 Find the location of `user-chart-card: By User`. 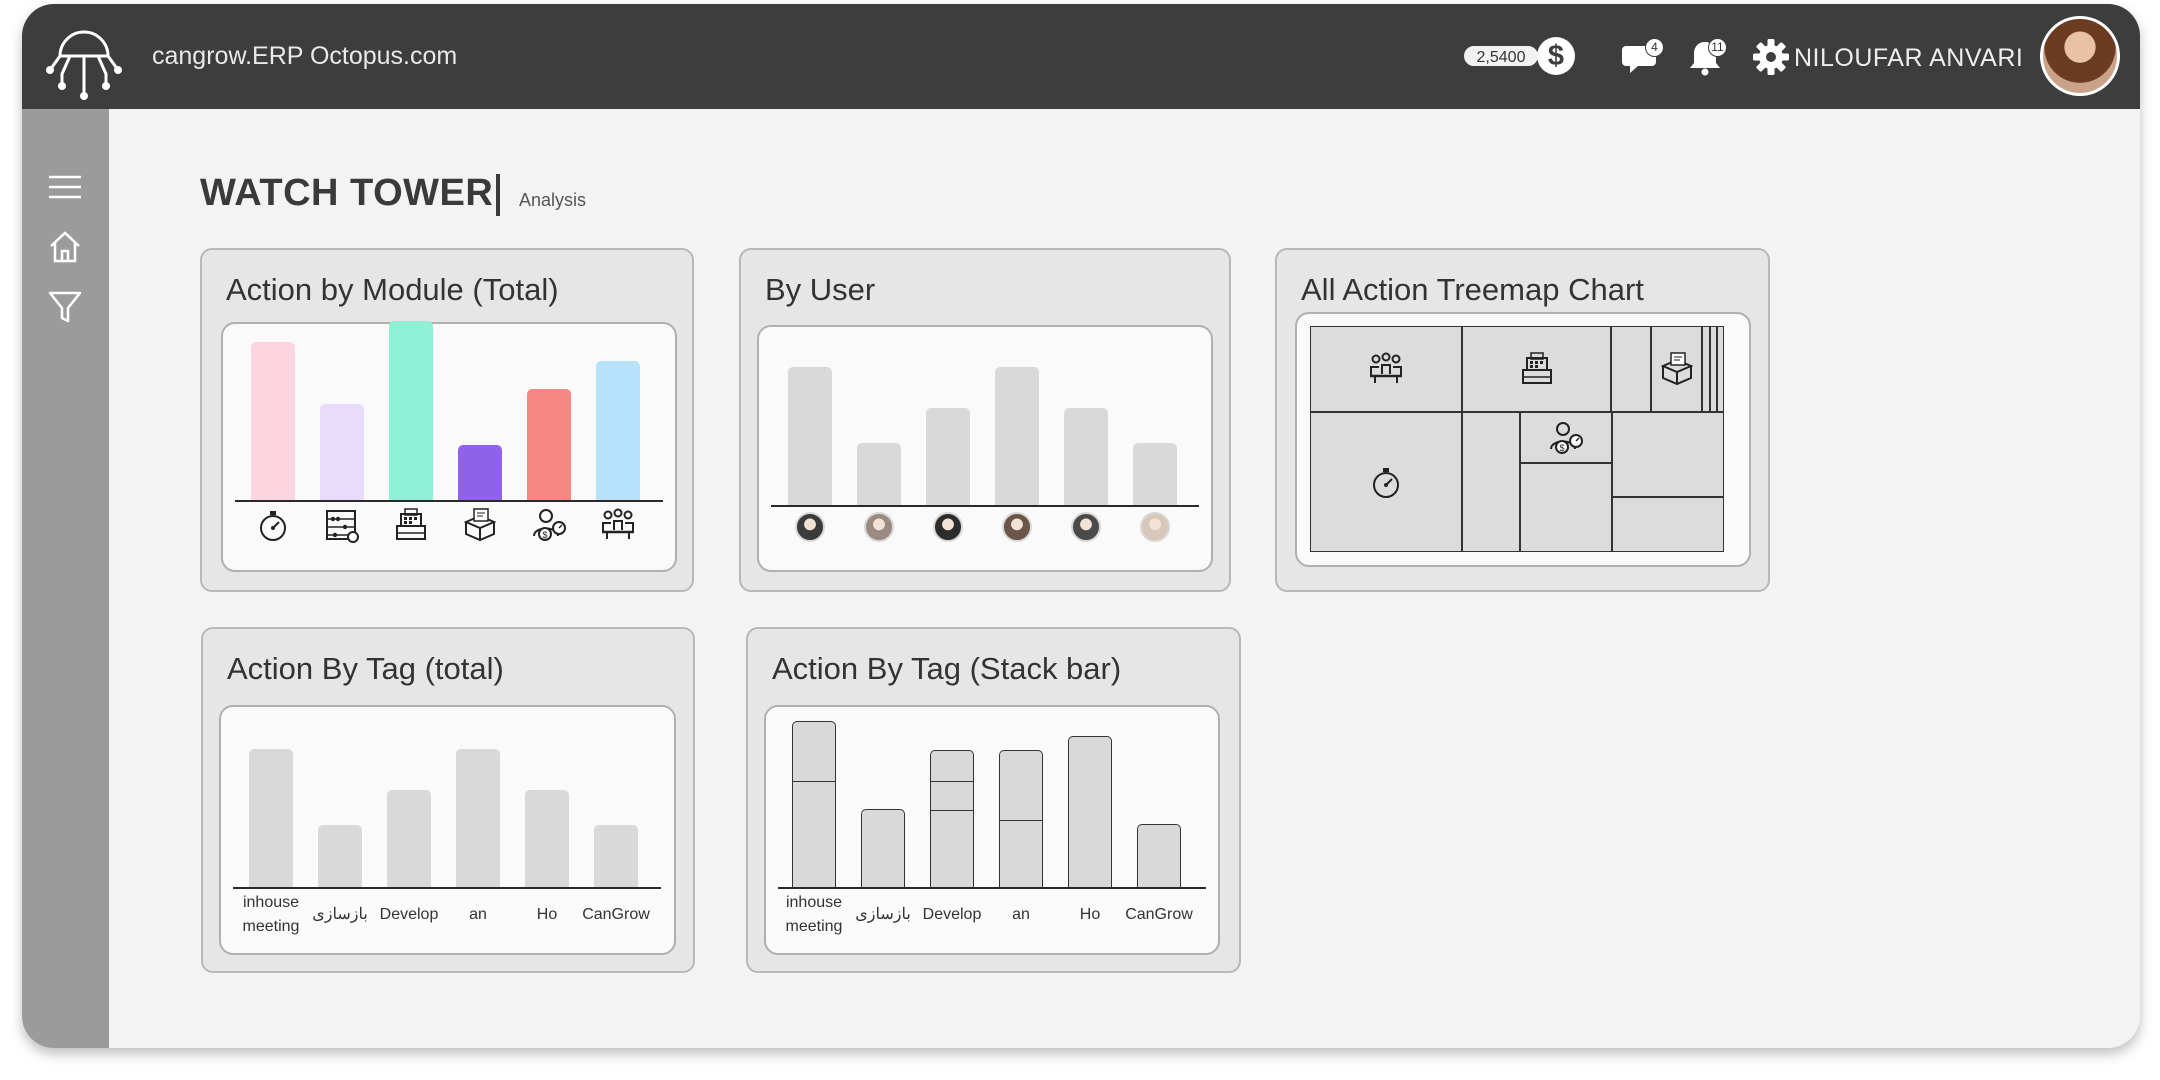

user-chart-card: By User is located at coordinates (985, 420).